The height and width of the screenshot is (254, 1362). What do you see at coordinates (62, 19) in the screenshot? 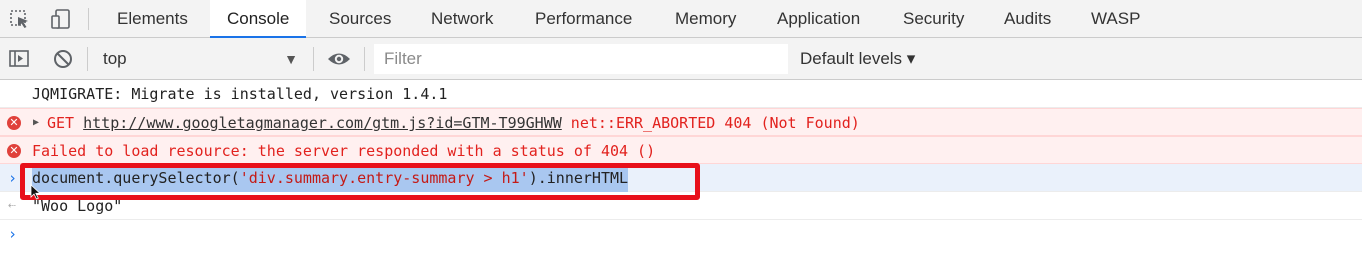
I see `device-toolbar-icon` at bounding box center [62, 19].